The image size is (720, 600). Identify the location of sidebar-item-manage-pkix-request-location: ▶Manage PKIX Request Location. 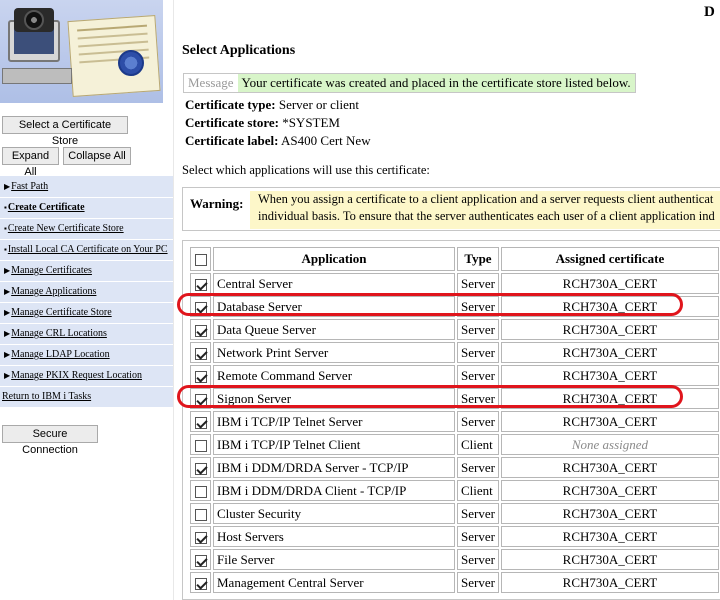
(86, 376).